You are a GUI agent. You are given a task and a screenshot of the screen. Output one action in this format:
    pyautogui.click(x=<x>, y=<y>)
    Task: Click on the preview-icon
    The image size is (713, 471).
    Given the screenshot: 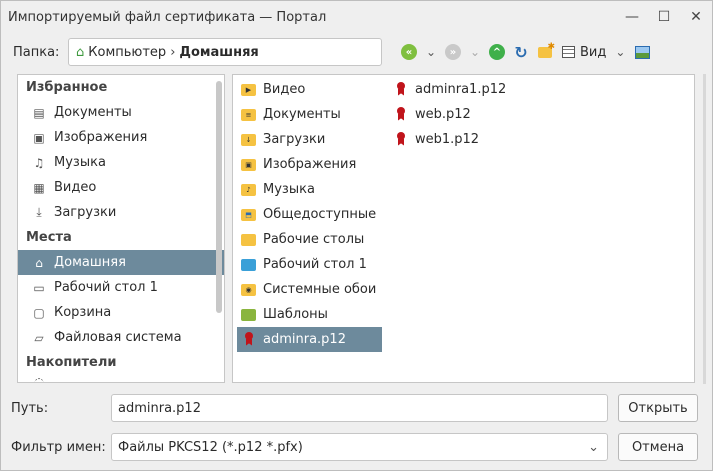 What is the action you would take?
    pyautogui.click(x=642, y=52)
    